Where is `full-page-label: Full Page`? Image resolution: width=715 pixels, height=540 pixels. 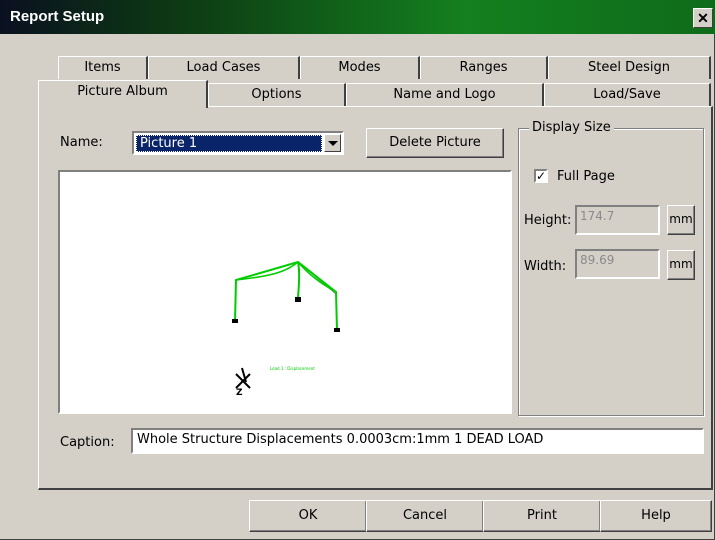 full-page-label: Full Page is located at coordinates (586, 176).